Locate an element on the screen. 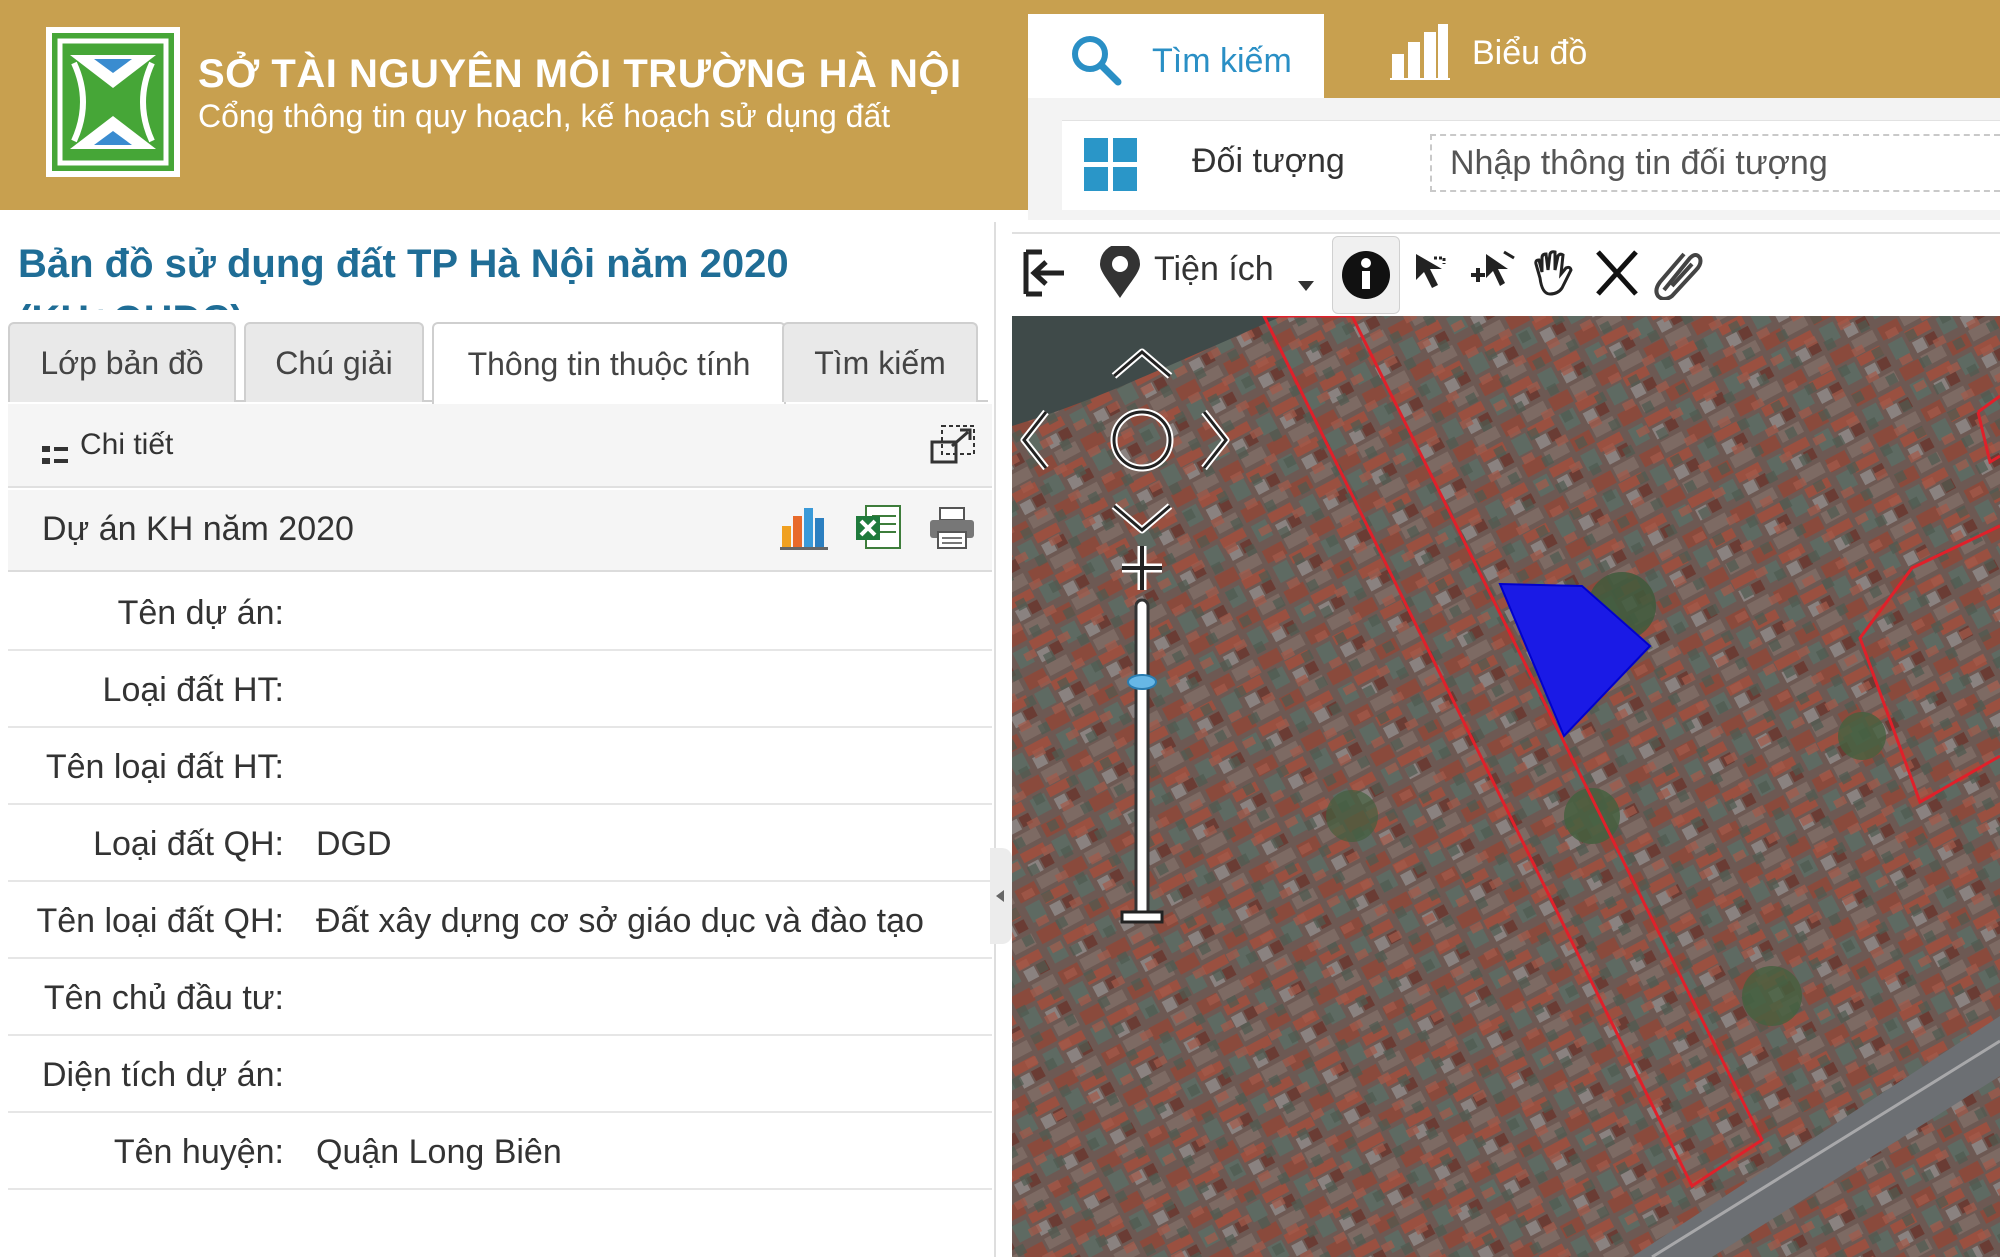 This screenshot has height=1257, width=2000. tab-search: Tìm kiếm is located at coordinates (1176, 58).